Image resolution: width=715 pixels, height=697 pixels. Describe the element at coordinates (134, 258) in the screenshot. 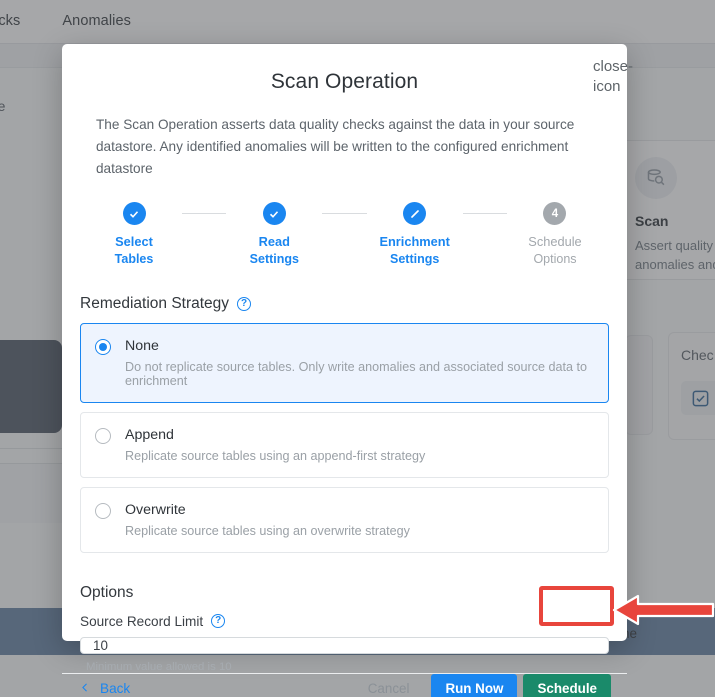

I see `step-label-line2: Tables` at that location.